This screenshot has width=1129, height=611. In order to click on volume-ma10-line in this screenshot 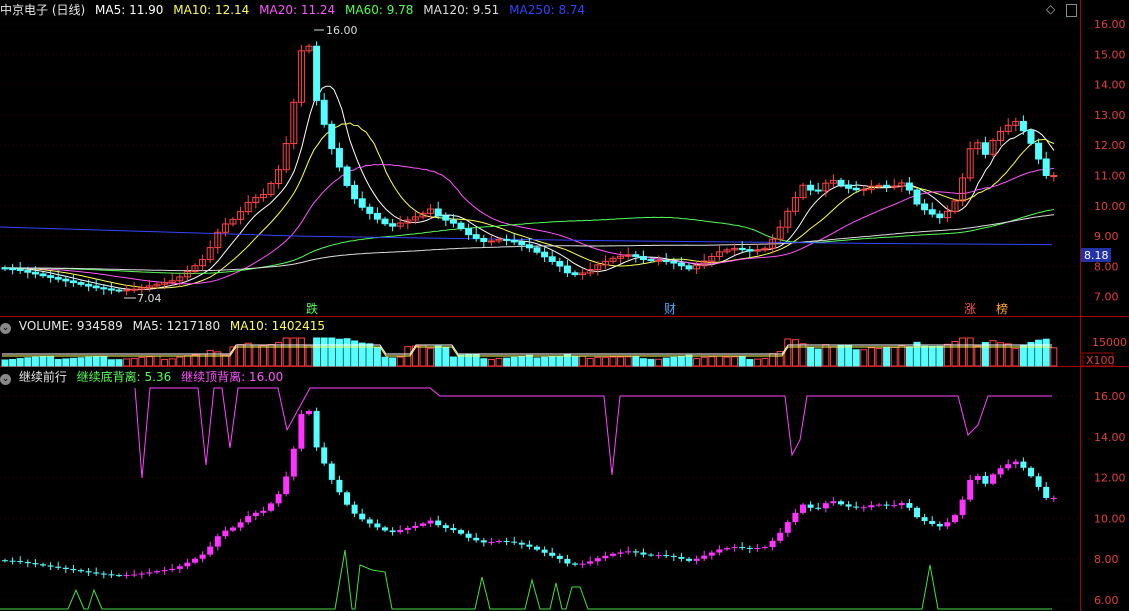, I will do `click(527, 351)`.